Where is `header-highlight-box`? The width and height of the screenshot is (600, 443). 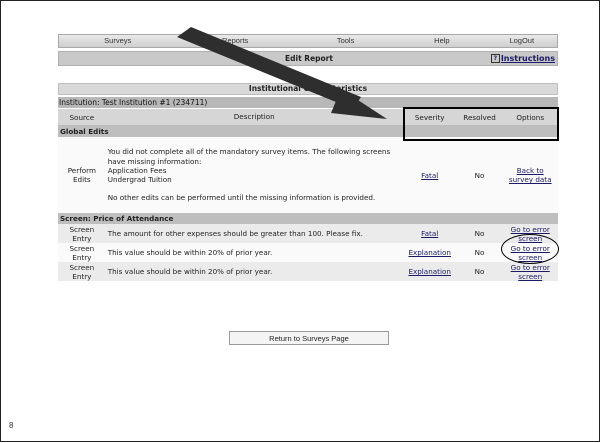 header-highlight-box is located at coordinates (481, 124).